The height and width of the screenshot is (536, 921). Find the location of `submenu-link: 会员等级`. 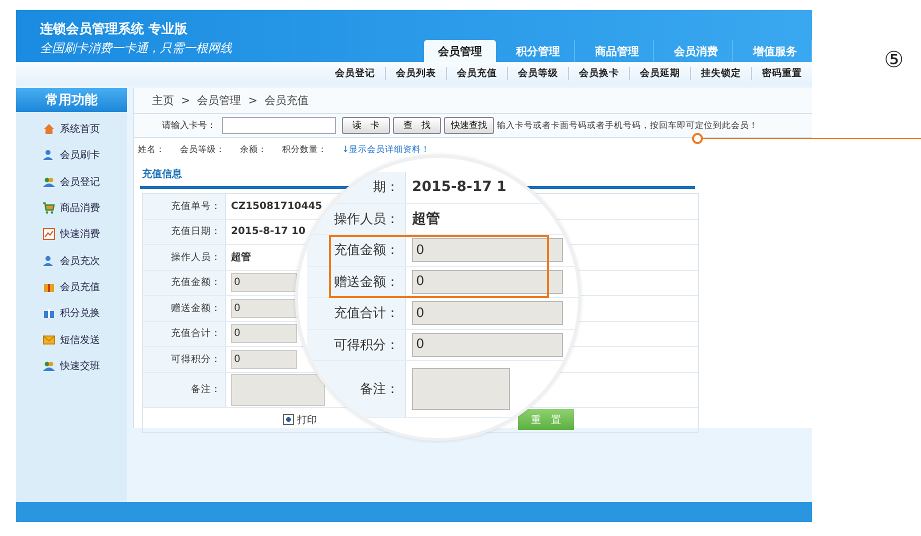

submenu-link: 会员等级 is located at coordinates (537, 73).